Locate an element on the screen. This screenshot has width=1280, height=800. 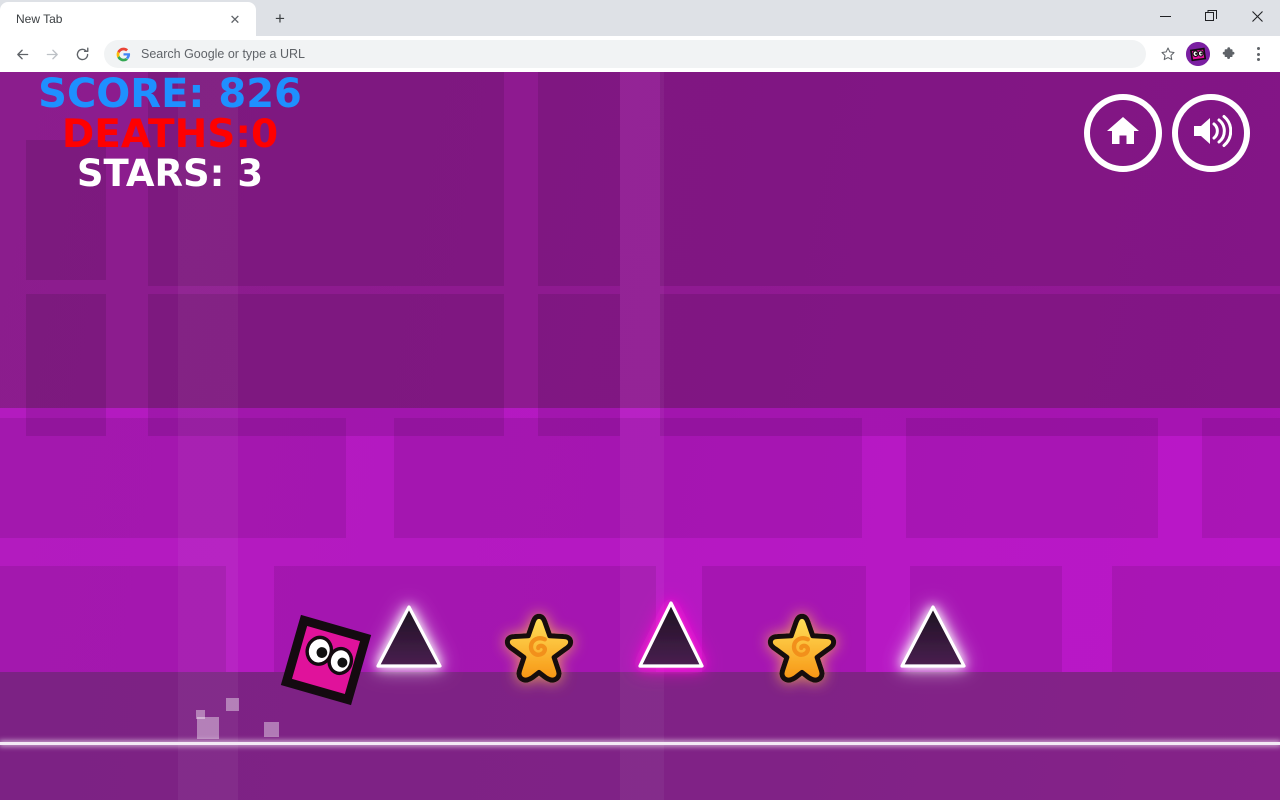
address-bar: Search Google or type a URL is located at coordinates (625, 54).